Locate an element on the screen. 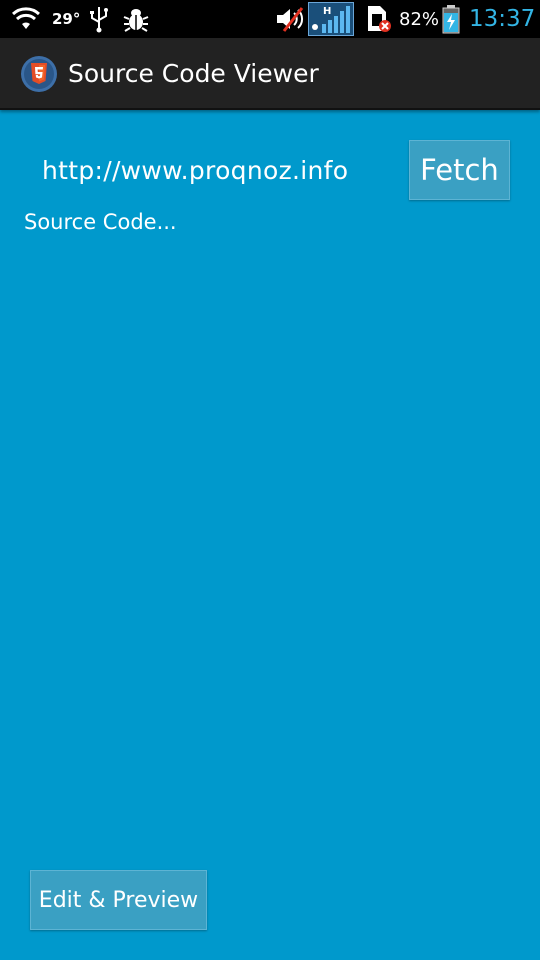  battery-percent-text: 82% is located at coordinates (419, 19).